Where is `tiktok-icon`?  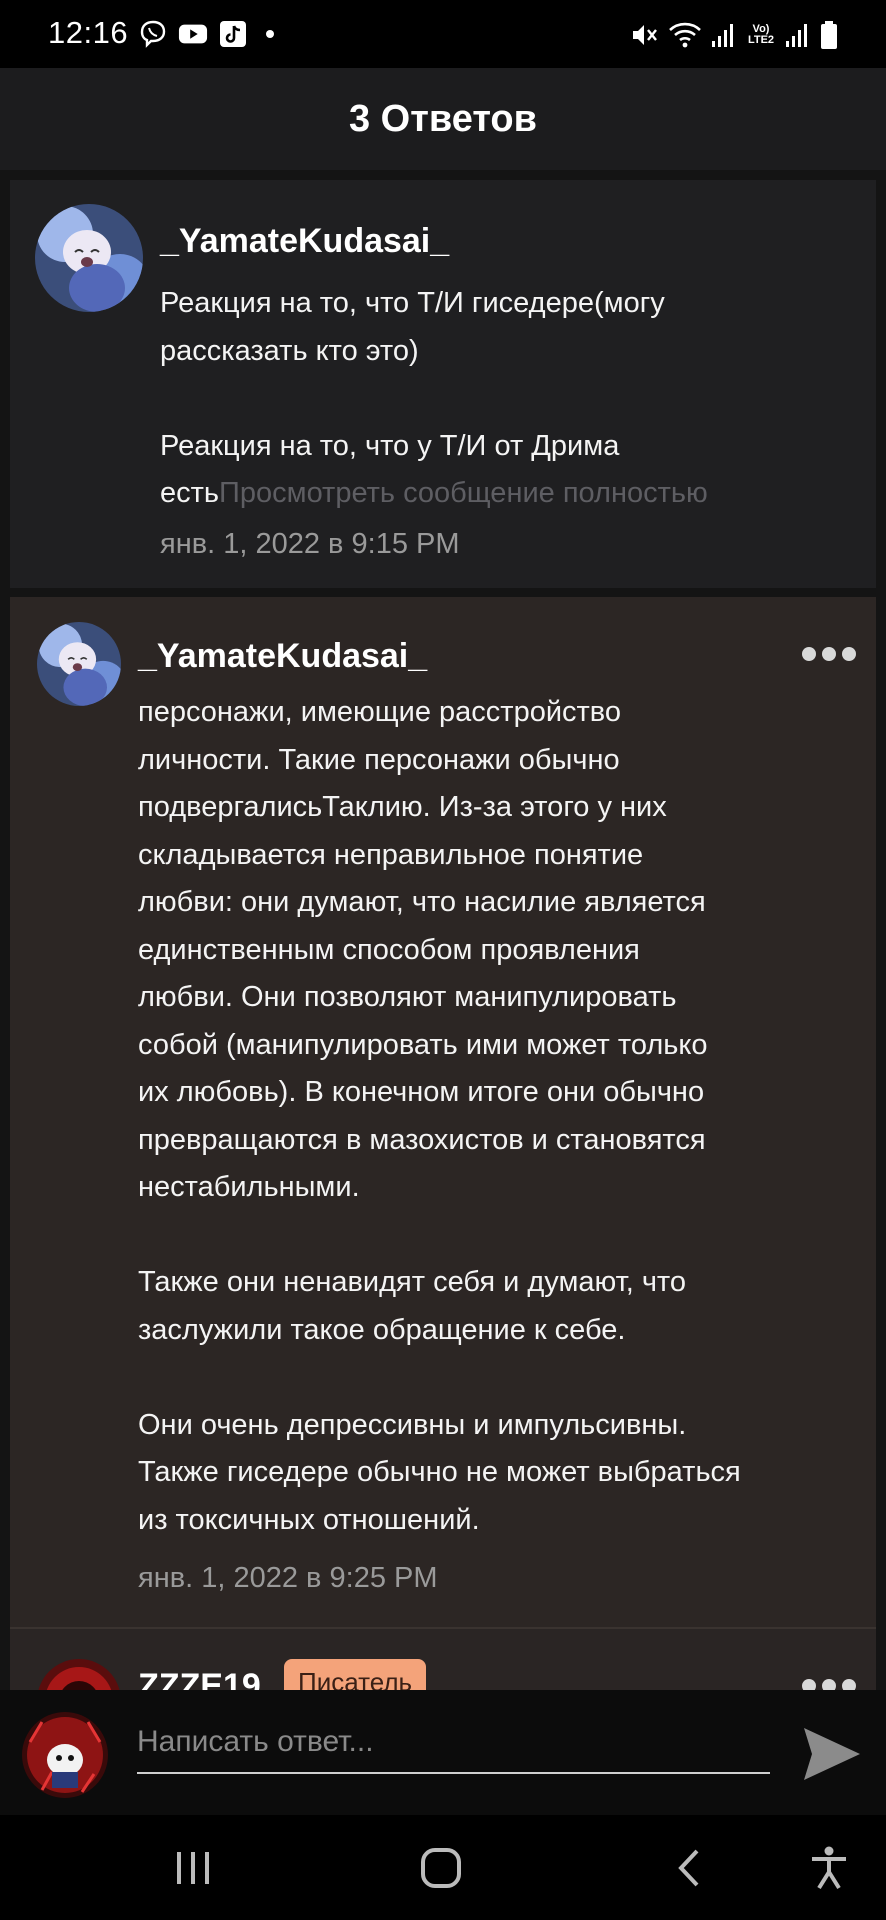 tiktok-icon is located at coordinates (233, 34).